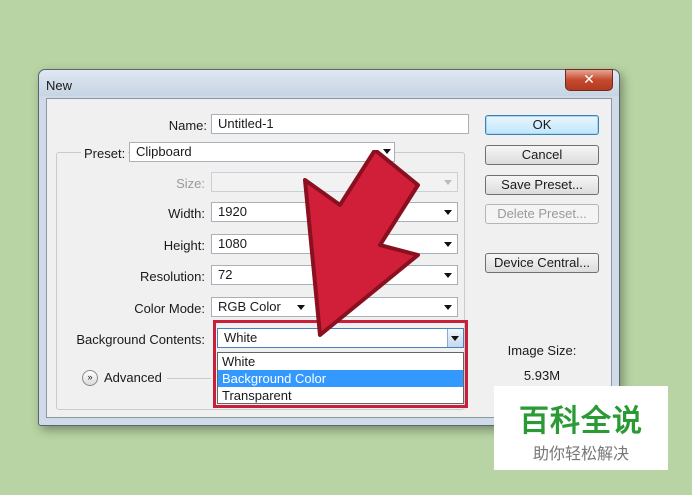 This screenshot has width=692, height=495. I want to click on watermark-subtitle: 助你轻松解决, so click(580, 454).